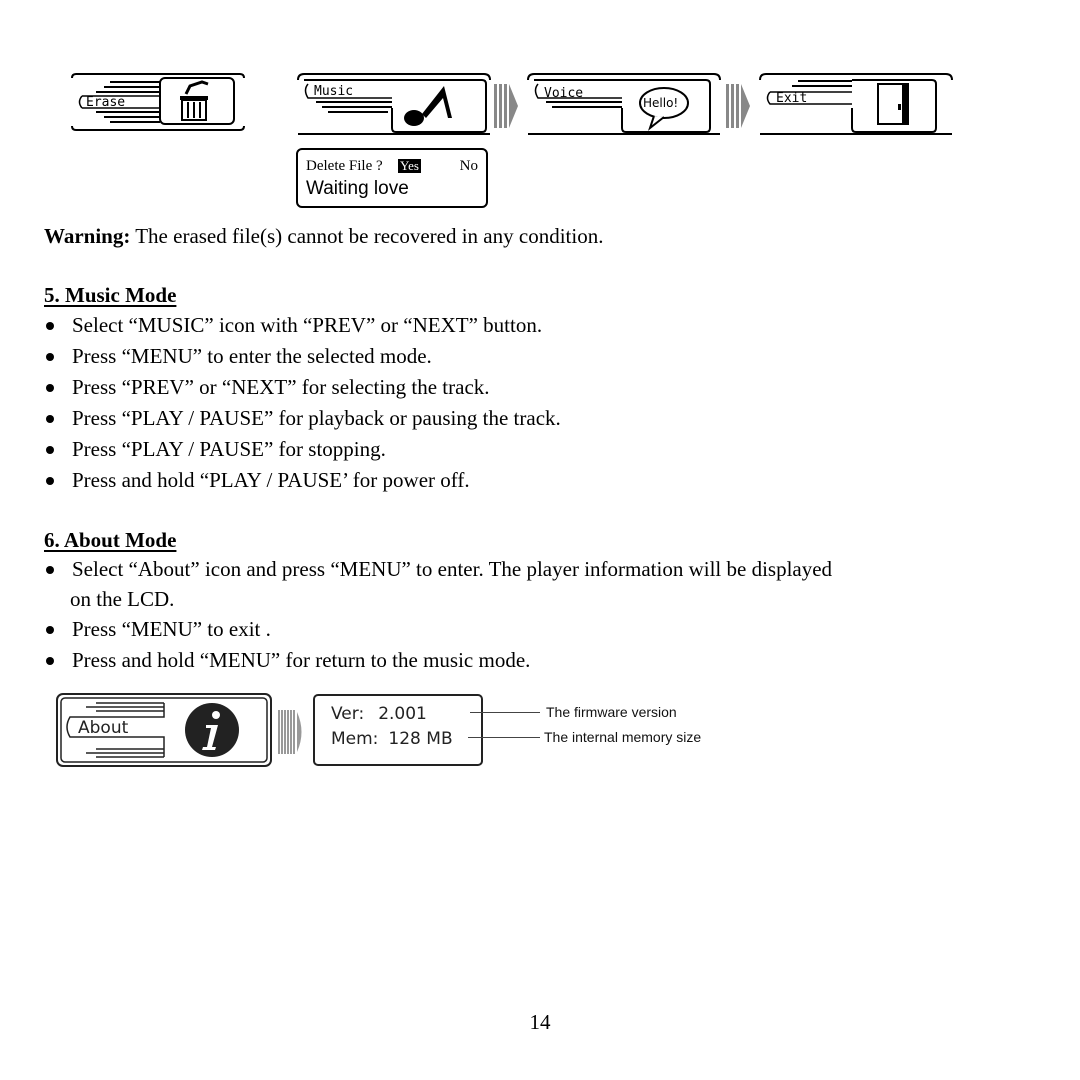 The width and height of the screenshot is (1080, 1080). What do you see at coordinates (611, 712) in the screenshot?
I see `firmware-version-callout: The firmware version` at bounding box center [611, 712].